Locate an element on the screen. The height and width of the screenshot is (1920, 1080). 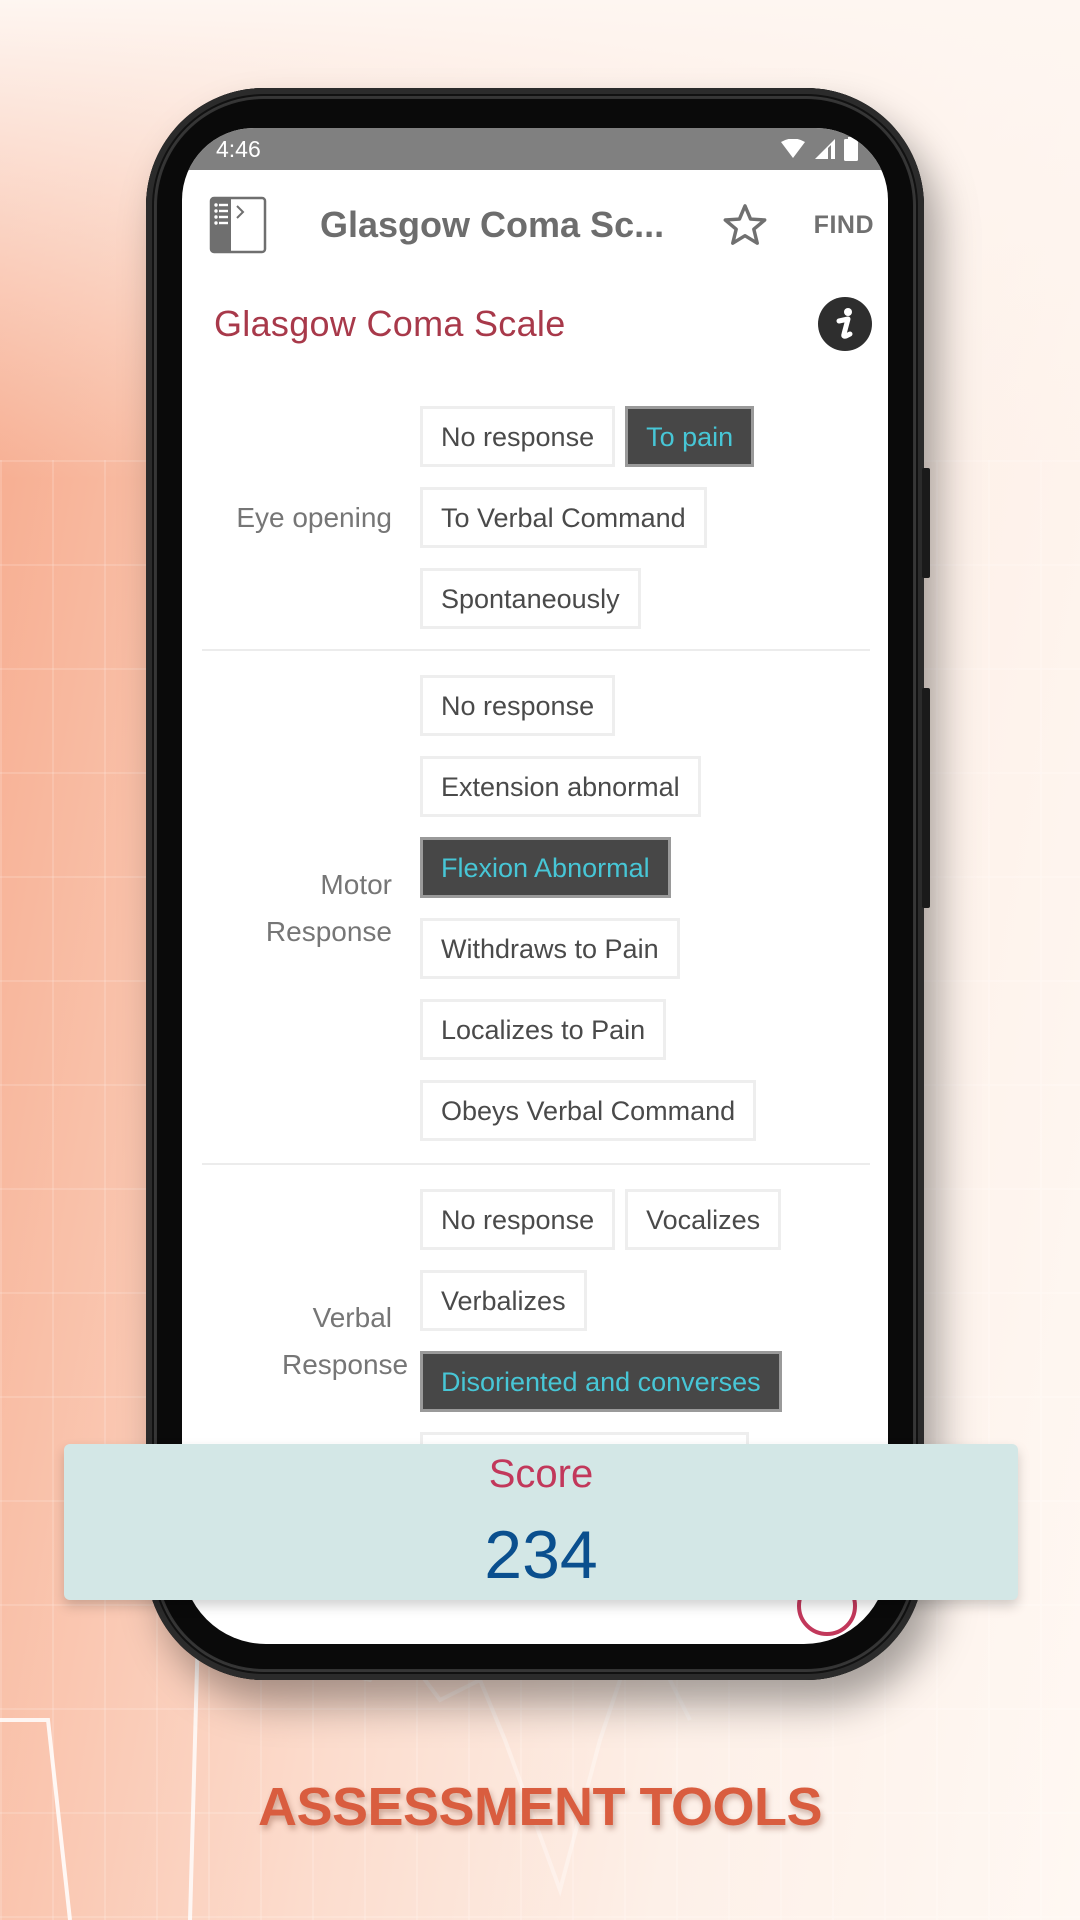
calculator-header: Glasgow Coma Scale is located at coordinates (535, 324).